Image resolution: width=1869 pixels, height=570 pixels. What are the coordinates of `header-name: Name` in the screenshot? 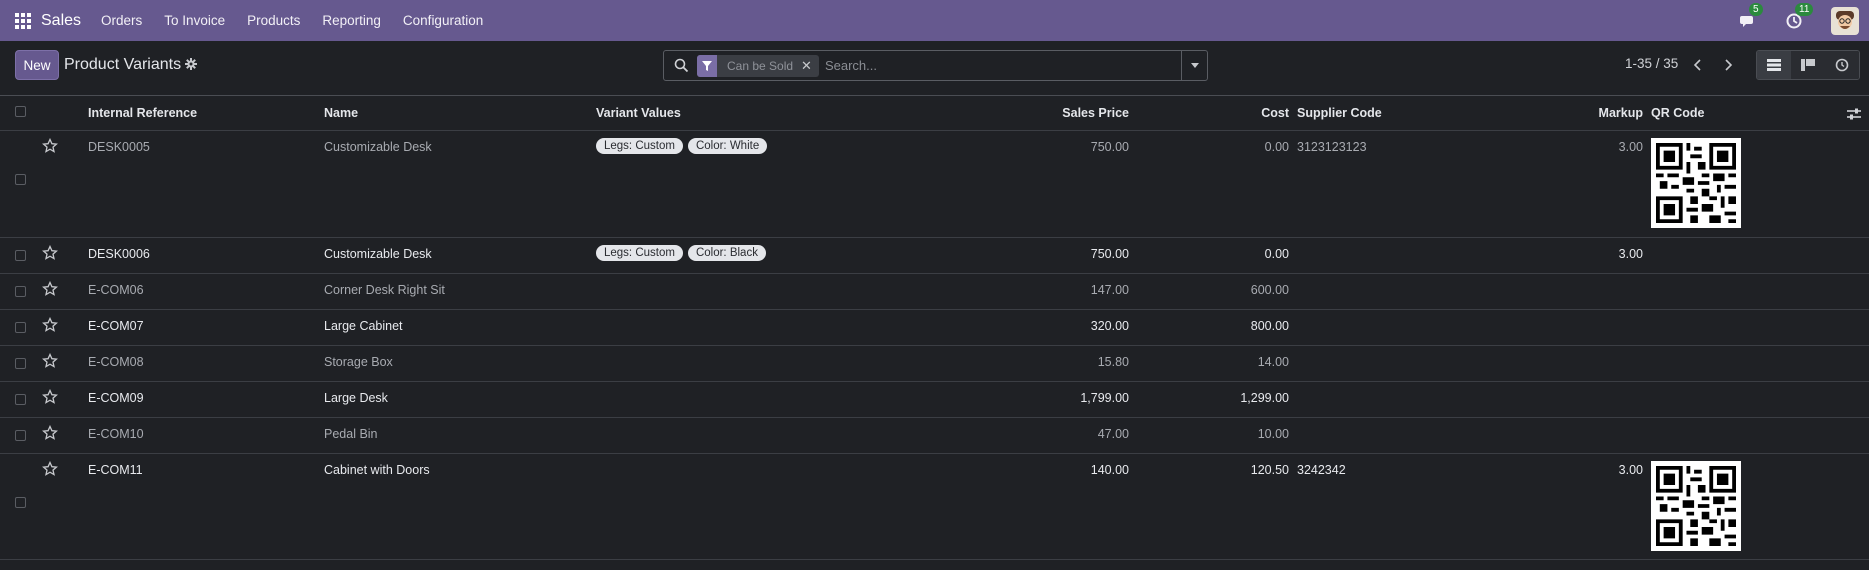 It's located at (460, 114).